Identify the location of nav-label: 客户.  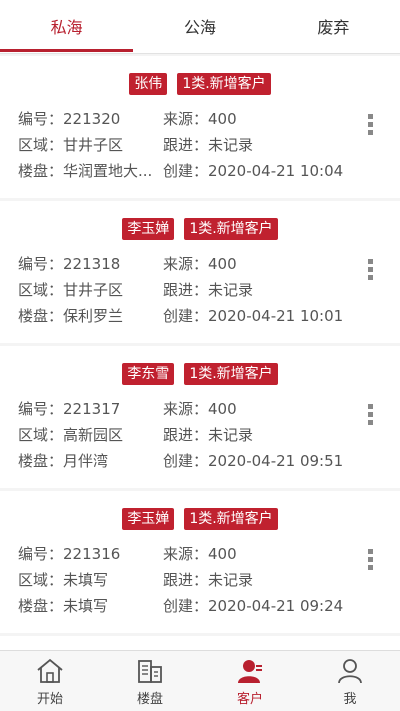
(249, 699).